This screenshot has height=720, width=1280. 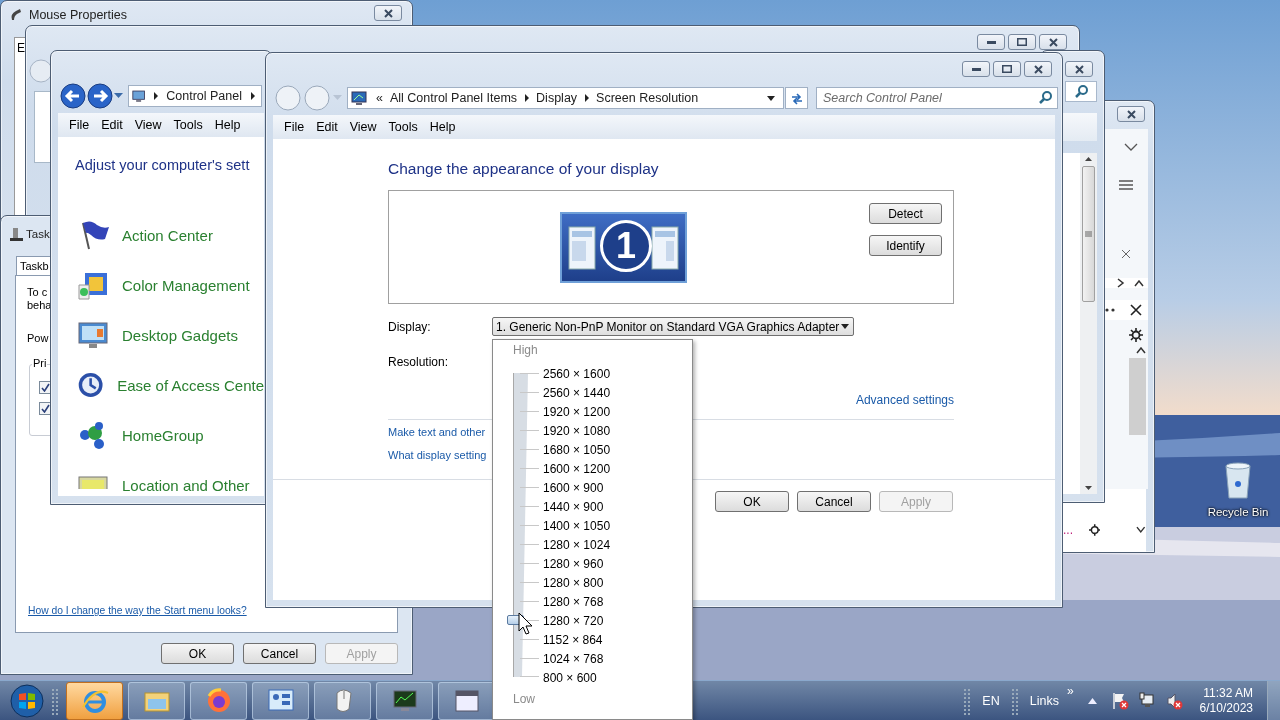 I want to click on breadcrumb: Display, so click(x=557, y=98).